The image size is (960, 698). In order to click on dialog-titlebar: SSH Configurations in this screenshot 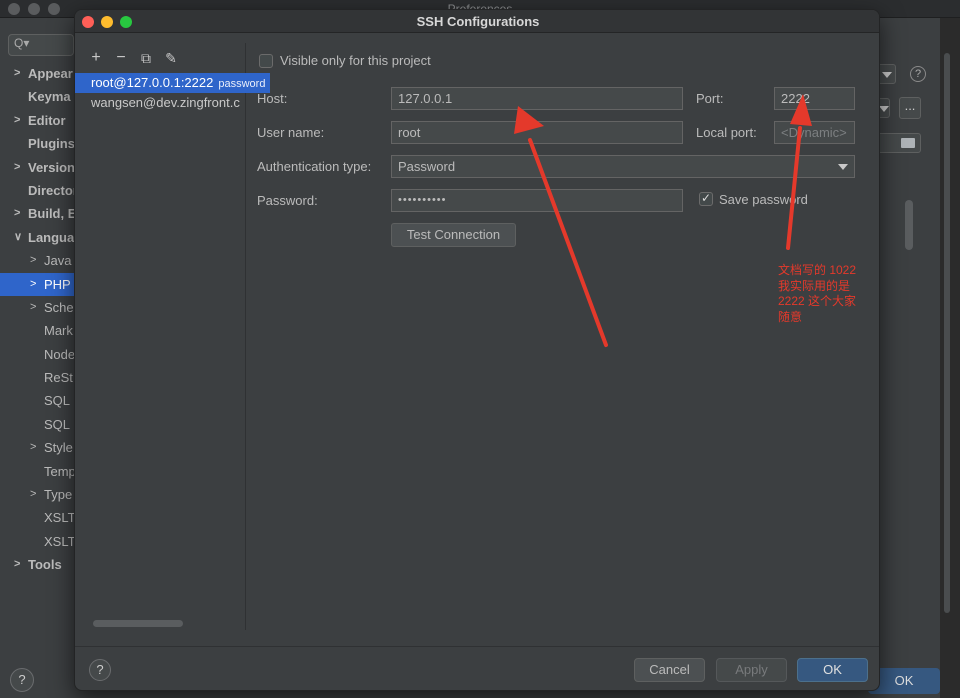, I will do `click(477, 21)`.